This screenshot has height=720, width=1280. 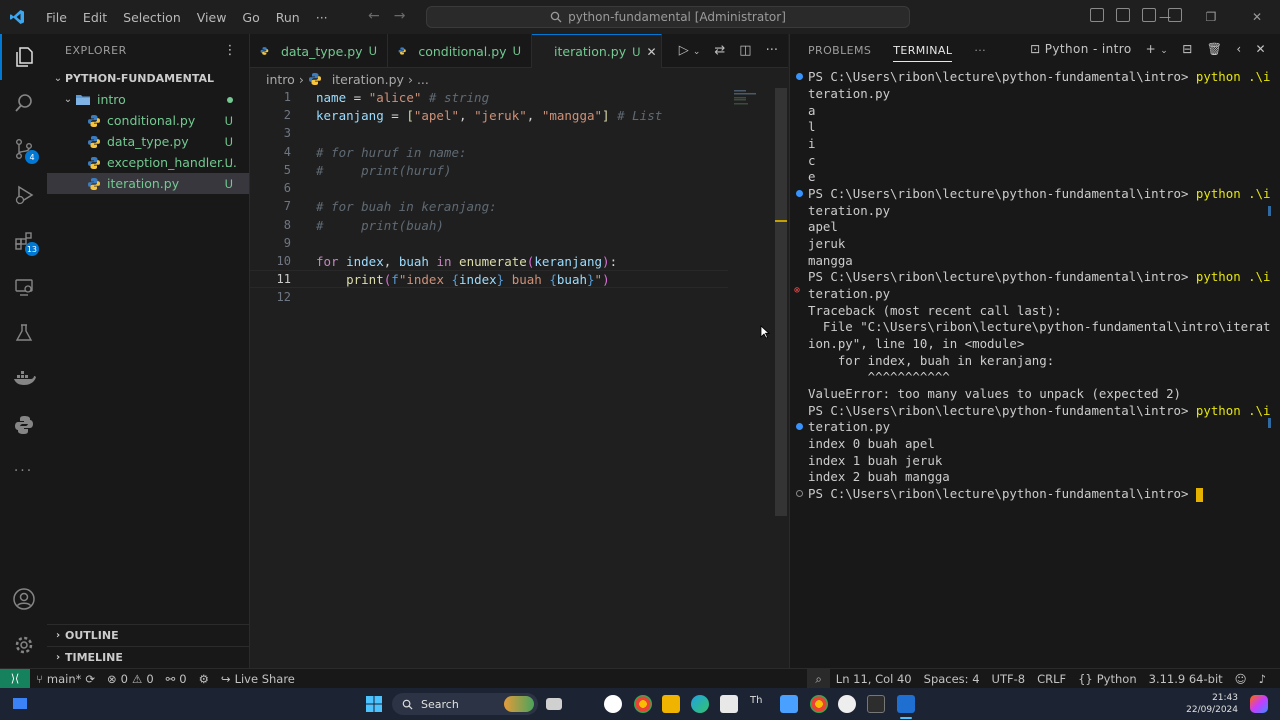 I want to click on toggle-panel-icon, so click(x=1123, y=15).